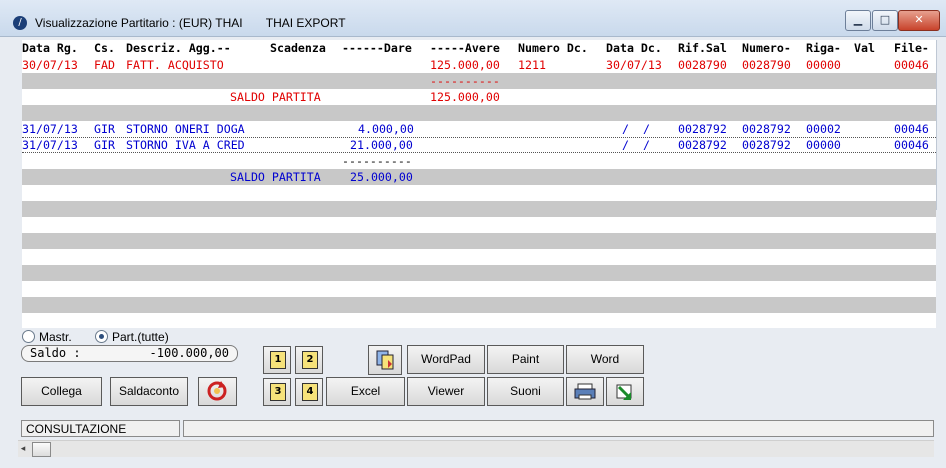 This screenshot has width=946, height=468. I want to click on refresh-icon, so click(217, 391).